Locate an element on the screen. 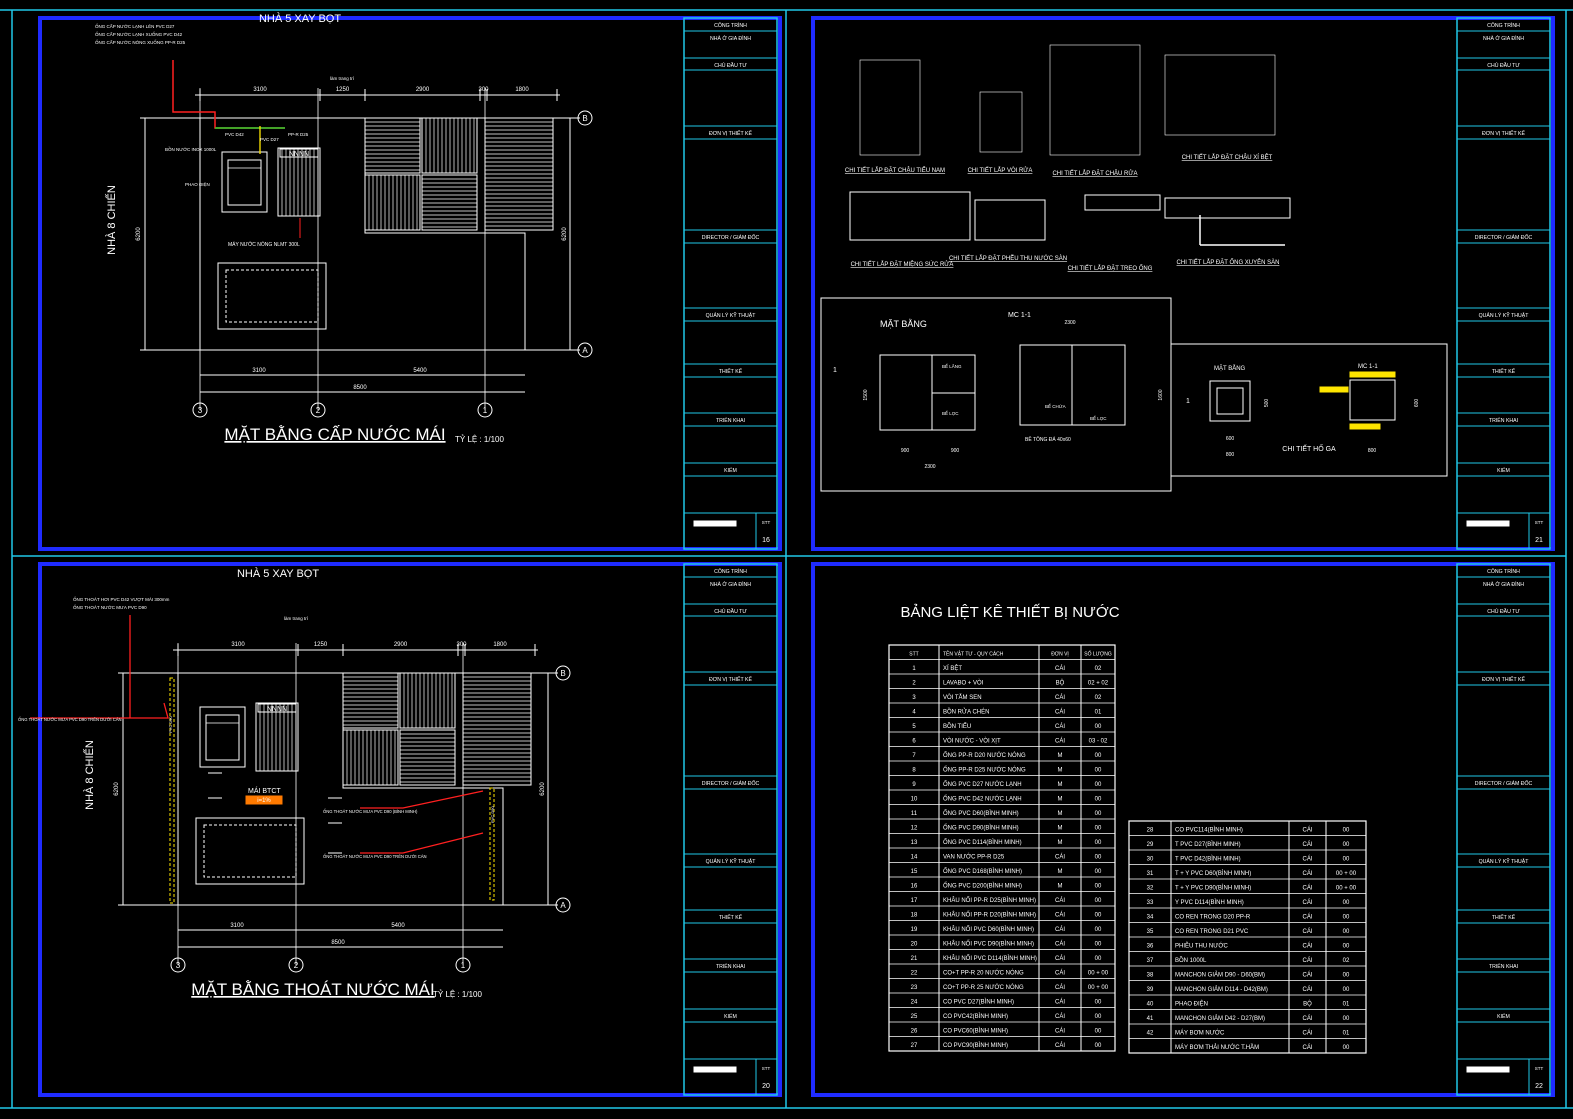 The width and height of the screenshot is (1573, 1119). pit-pipe-out is located at coordinates (1365, 426).